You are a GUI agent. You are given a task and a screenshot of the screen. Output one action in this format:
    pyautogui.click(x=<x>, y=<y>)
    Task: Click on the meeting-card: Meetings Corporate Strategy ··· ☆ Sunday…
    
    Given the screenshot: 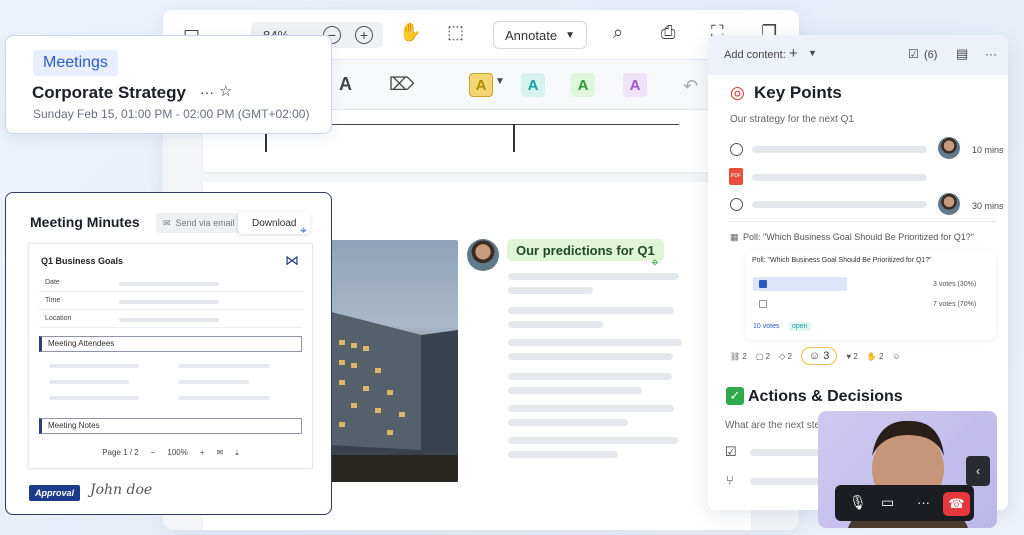 What is the action you would take?
    pyautogui.click(x=168, y=84)
    